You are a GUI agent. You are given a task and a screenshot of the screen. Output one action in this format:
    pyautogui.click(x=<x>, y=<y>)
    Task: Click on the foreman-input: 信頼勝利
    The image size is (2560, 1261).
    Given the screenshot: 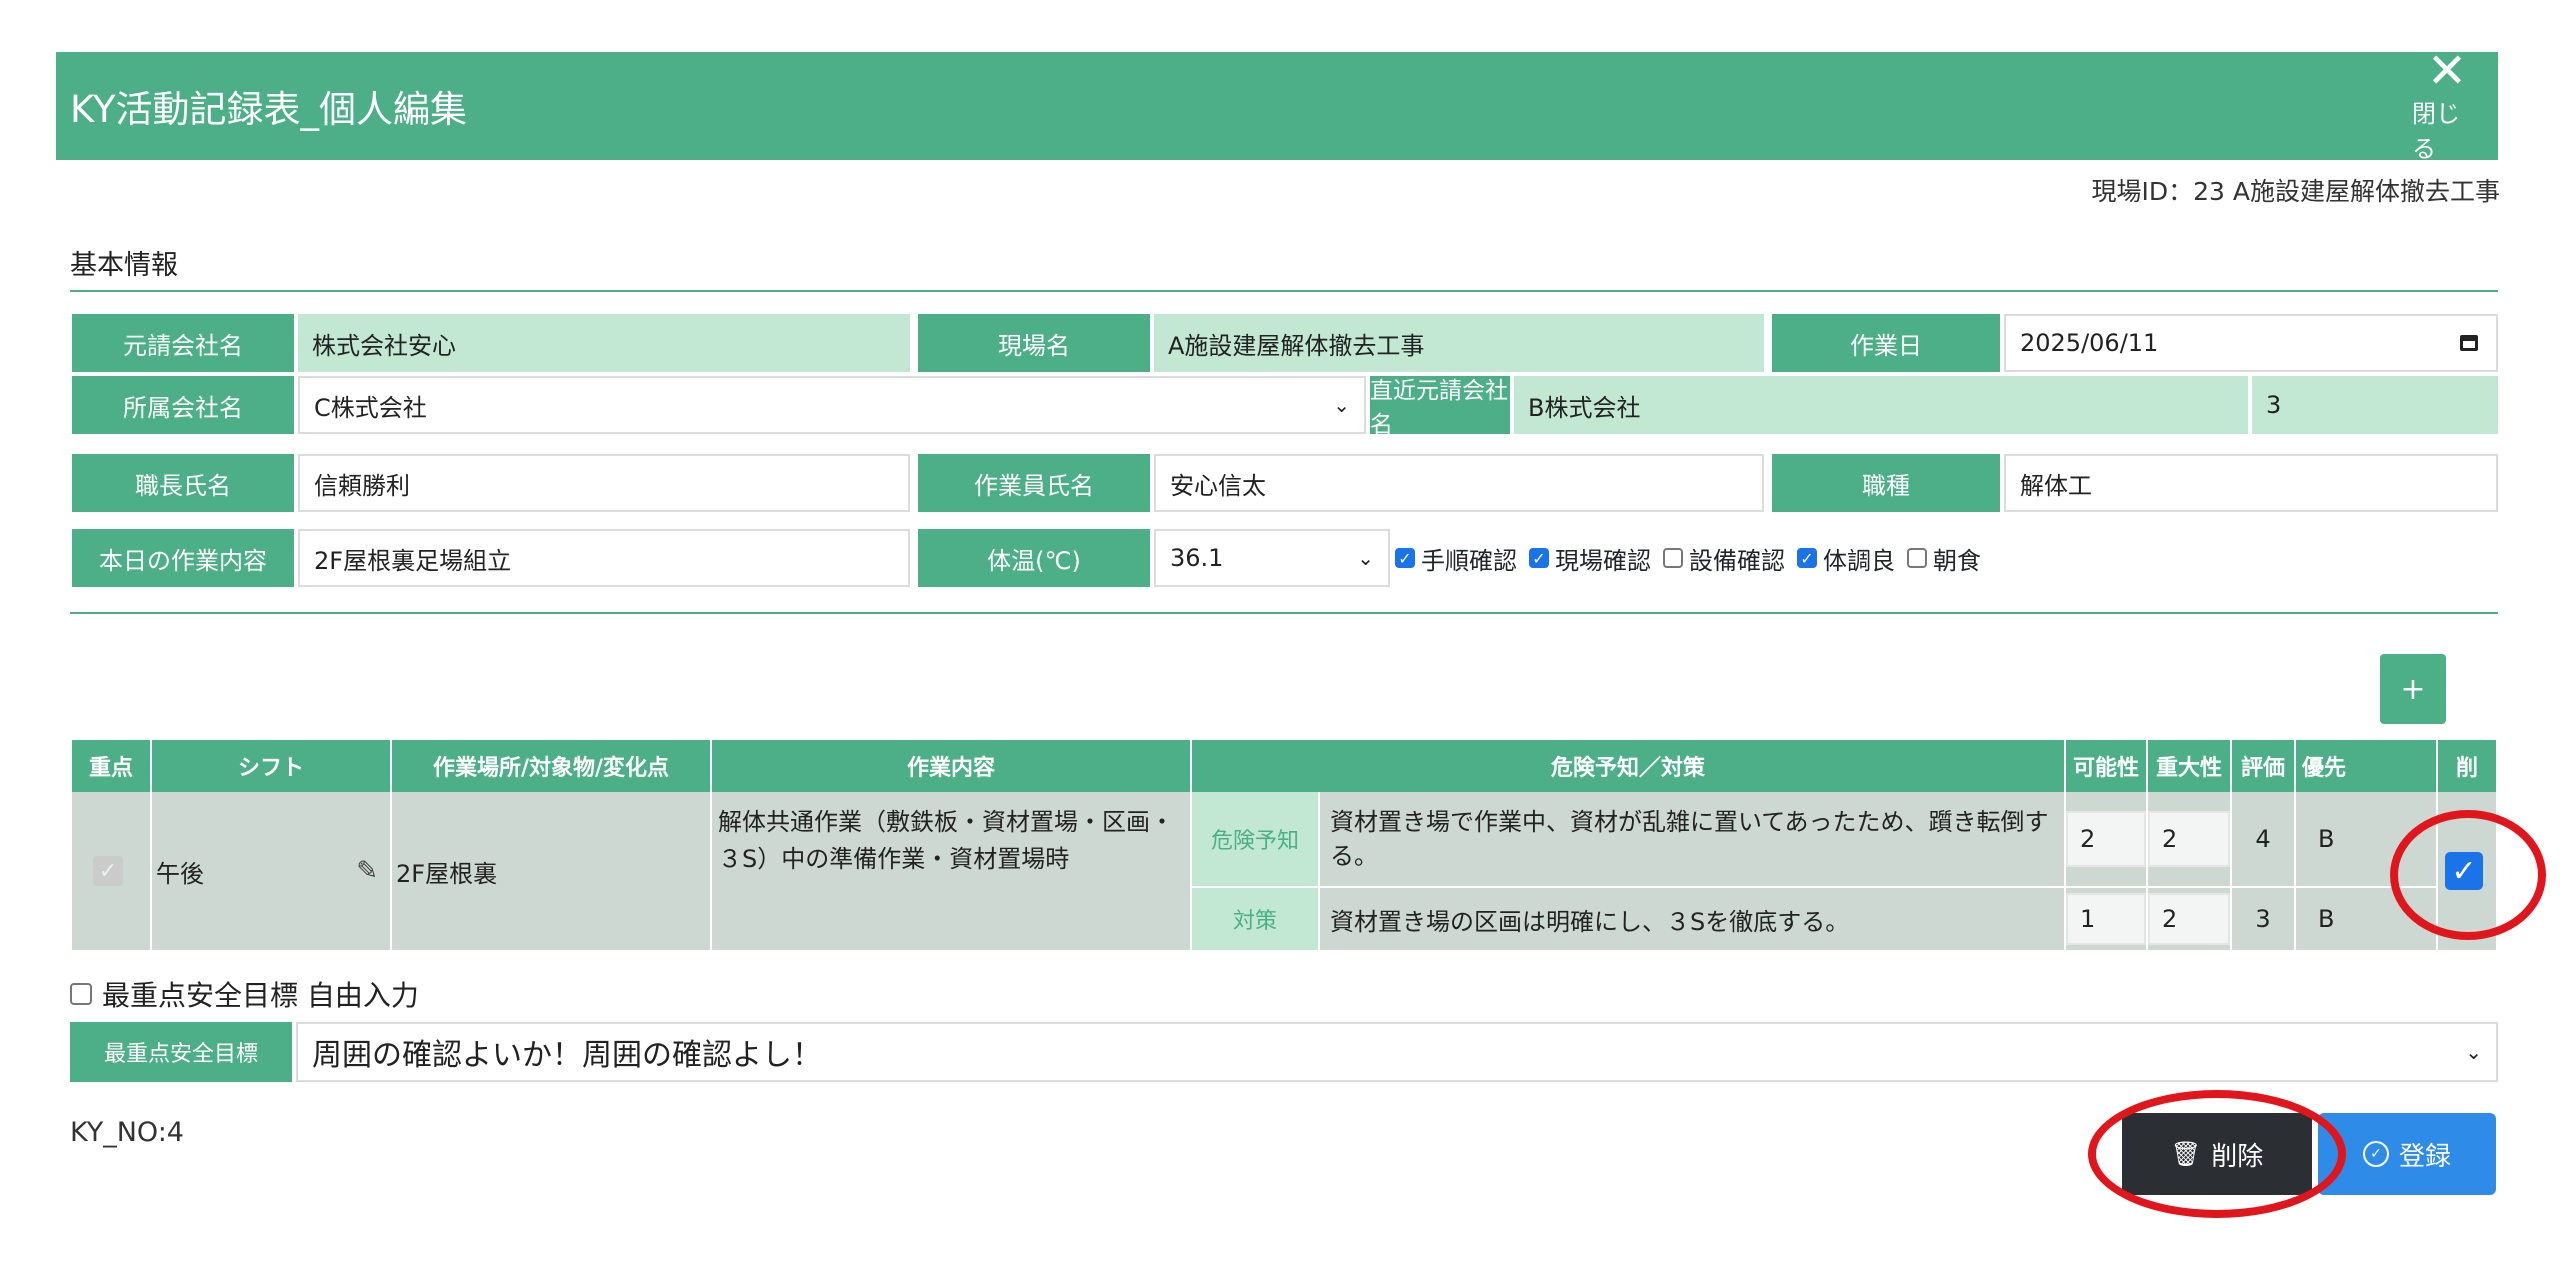 What is the action you would take?
    pyautogui.click(x=604, y=483)
    